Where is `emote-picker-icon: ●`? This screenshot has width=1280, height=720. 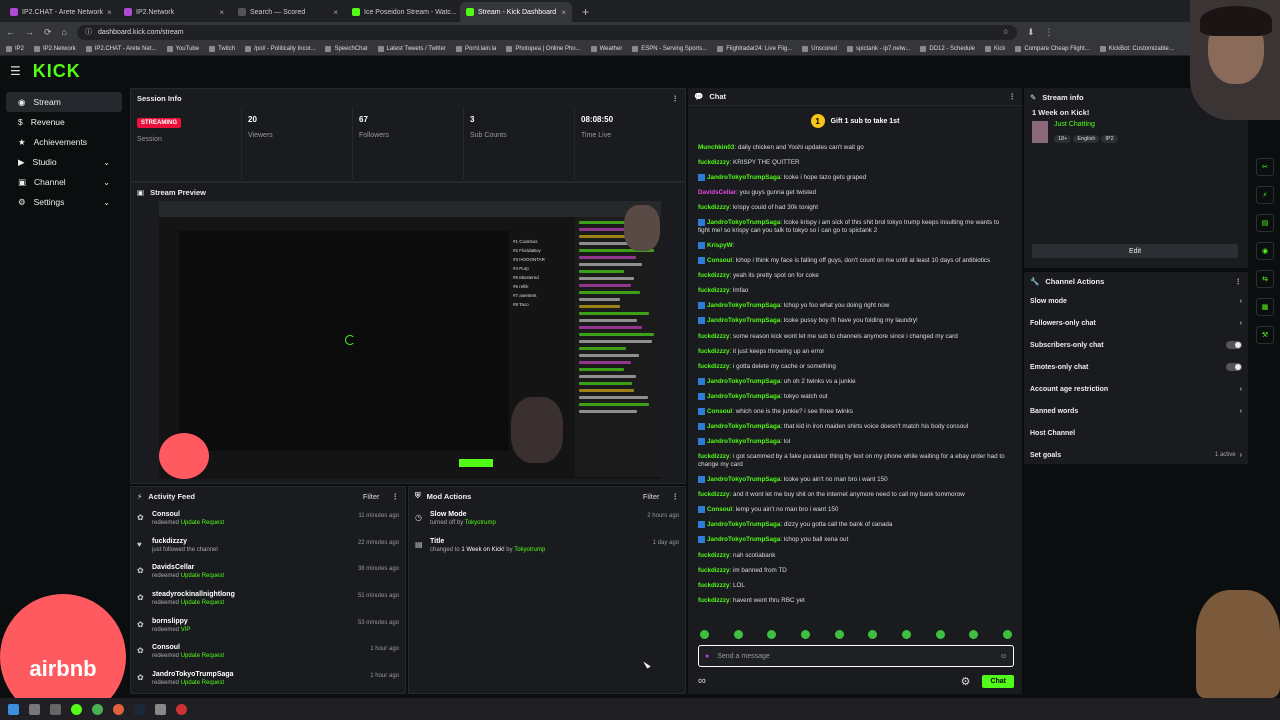
emote-picker-icon: ● is located at coordinates (707, 656).